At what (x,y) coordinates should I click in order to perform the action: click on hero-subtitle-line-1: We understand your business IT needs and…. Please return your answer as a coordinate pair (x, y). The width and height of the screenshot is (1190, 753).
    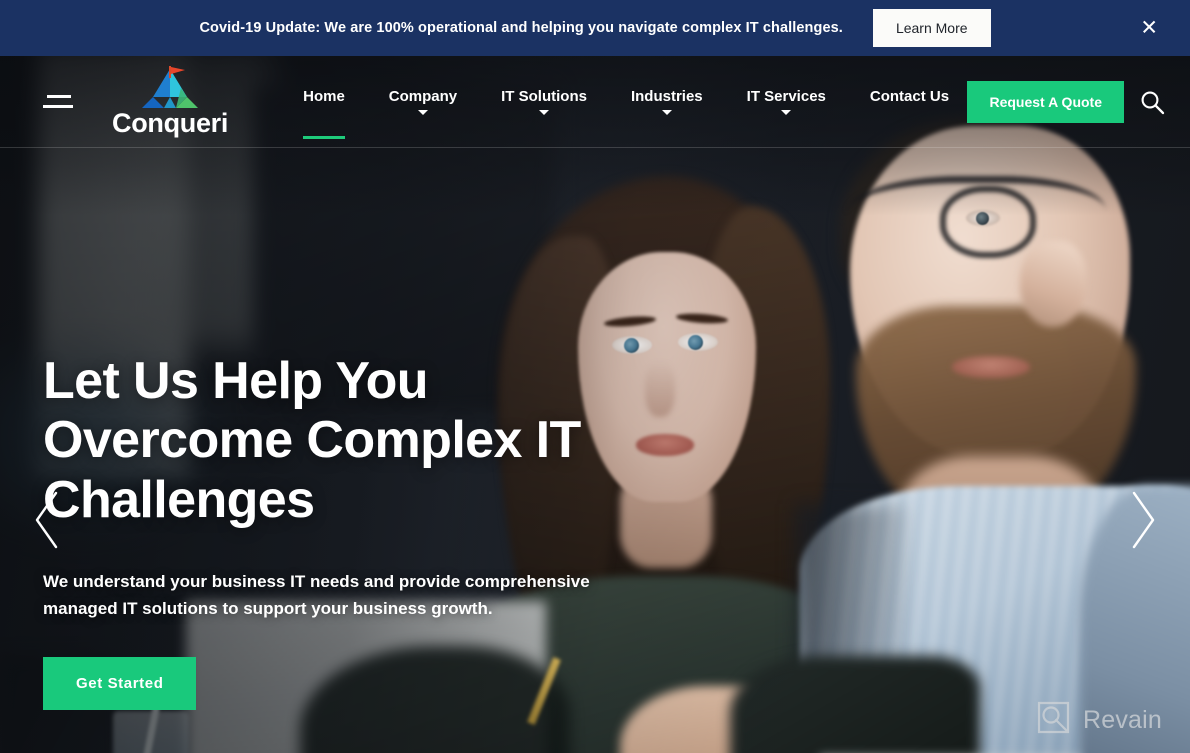
    Looking at the image, I should click on (316, 581).